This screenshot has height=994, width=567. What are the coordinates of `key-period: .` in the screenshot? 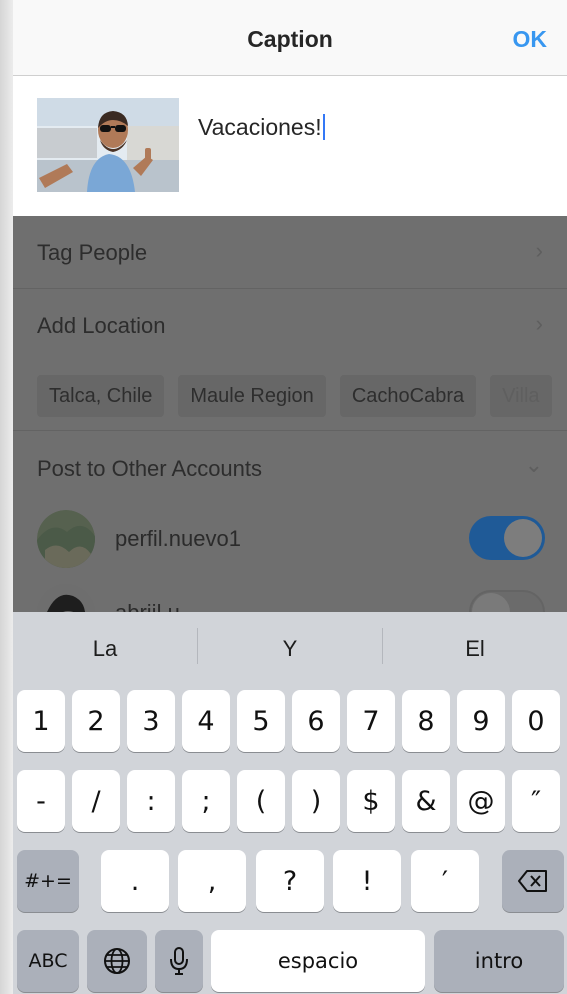 It's located at (135, 881).